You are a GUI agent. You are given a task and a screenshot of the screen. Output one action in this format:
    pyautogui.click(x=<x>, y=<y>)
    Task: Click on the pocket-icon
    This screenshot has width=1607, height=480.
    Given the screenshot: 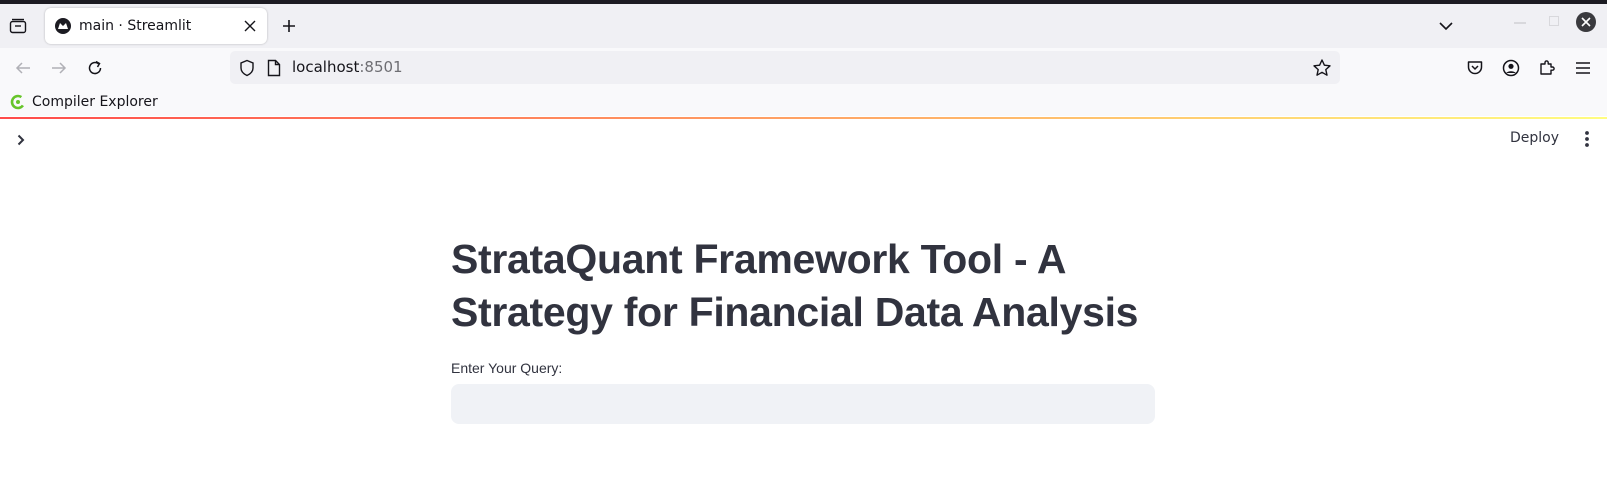 What is the action you would take?
    pyautogui.click(x=1475, y=68)
    